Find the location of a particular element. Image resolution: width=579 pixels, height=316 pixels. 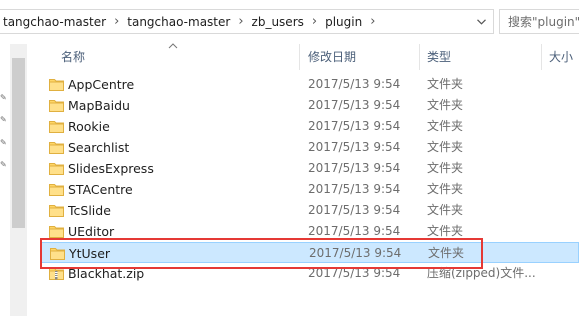

file-name: UEditor is located at coordinates (91, 231).